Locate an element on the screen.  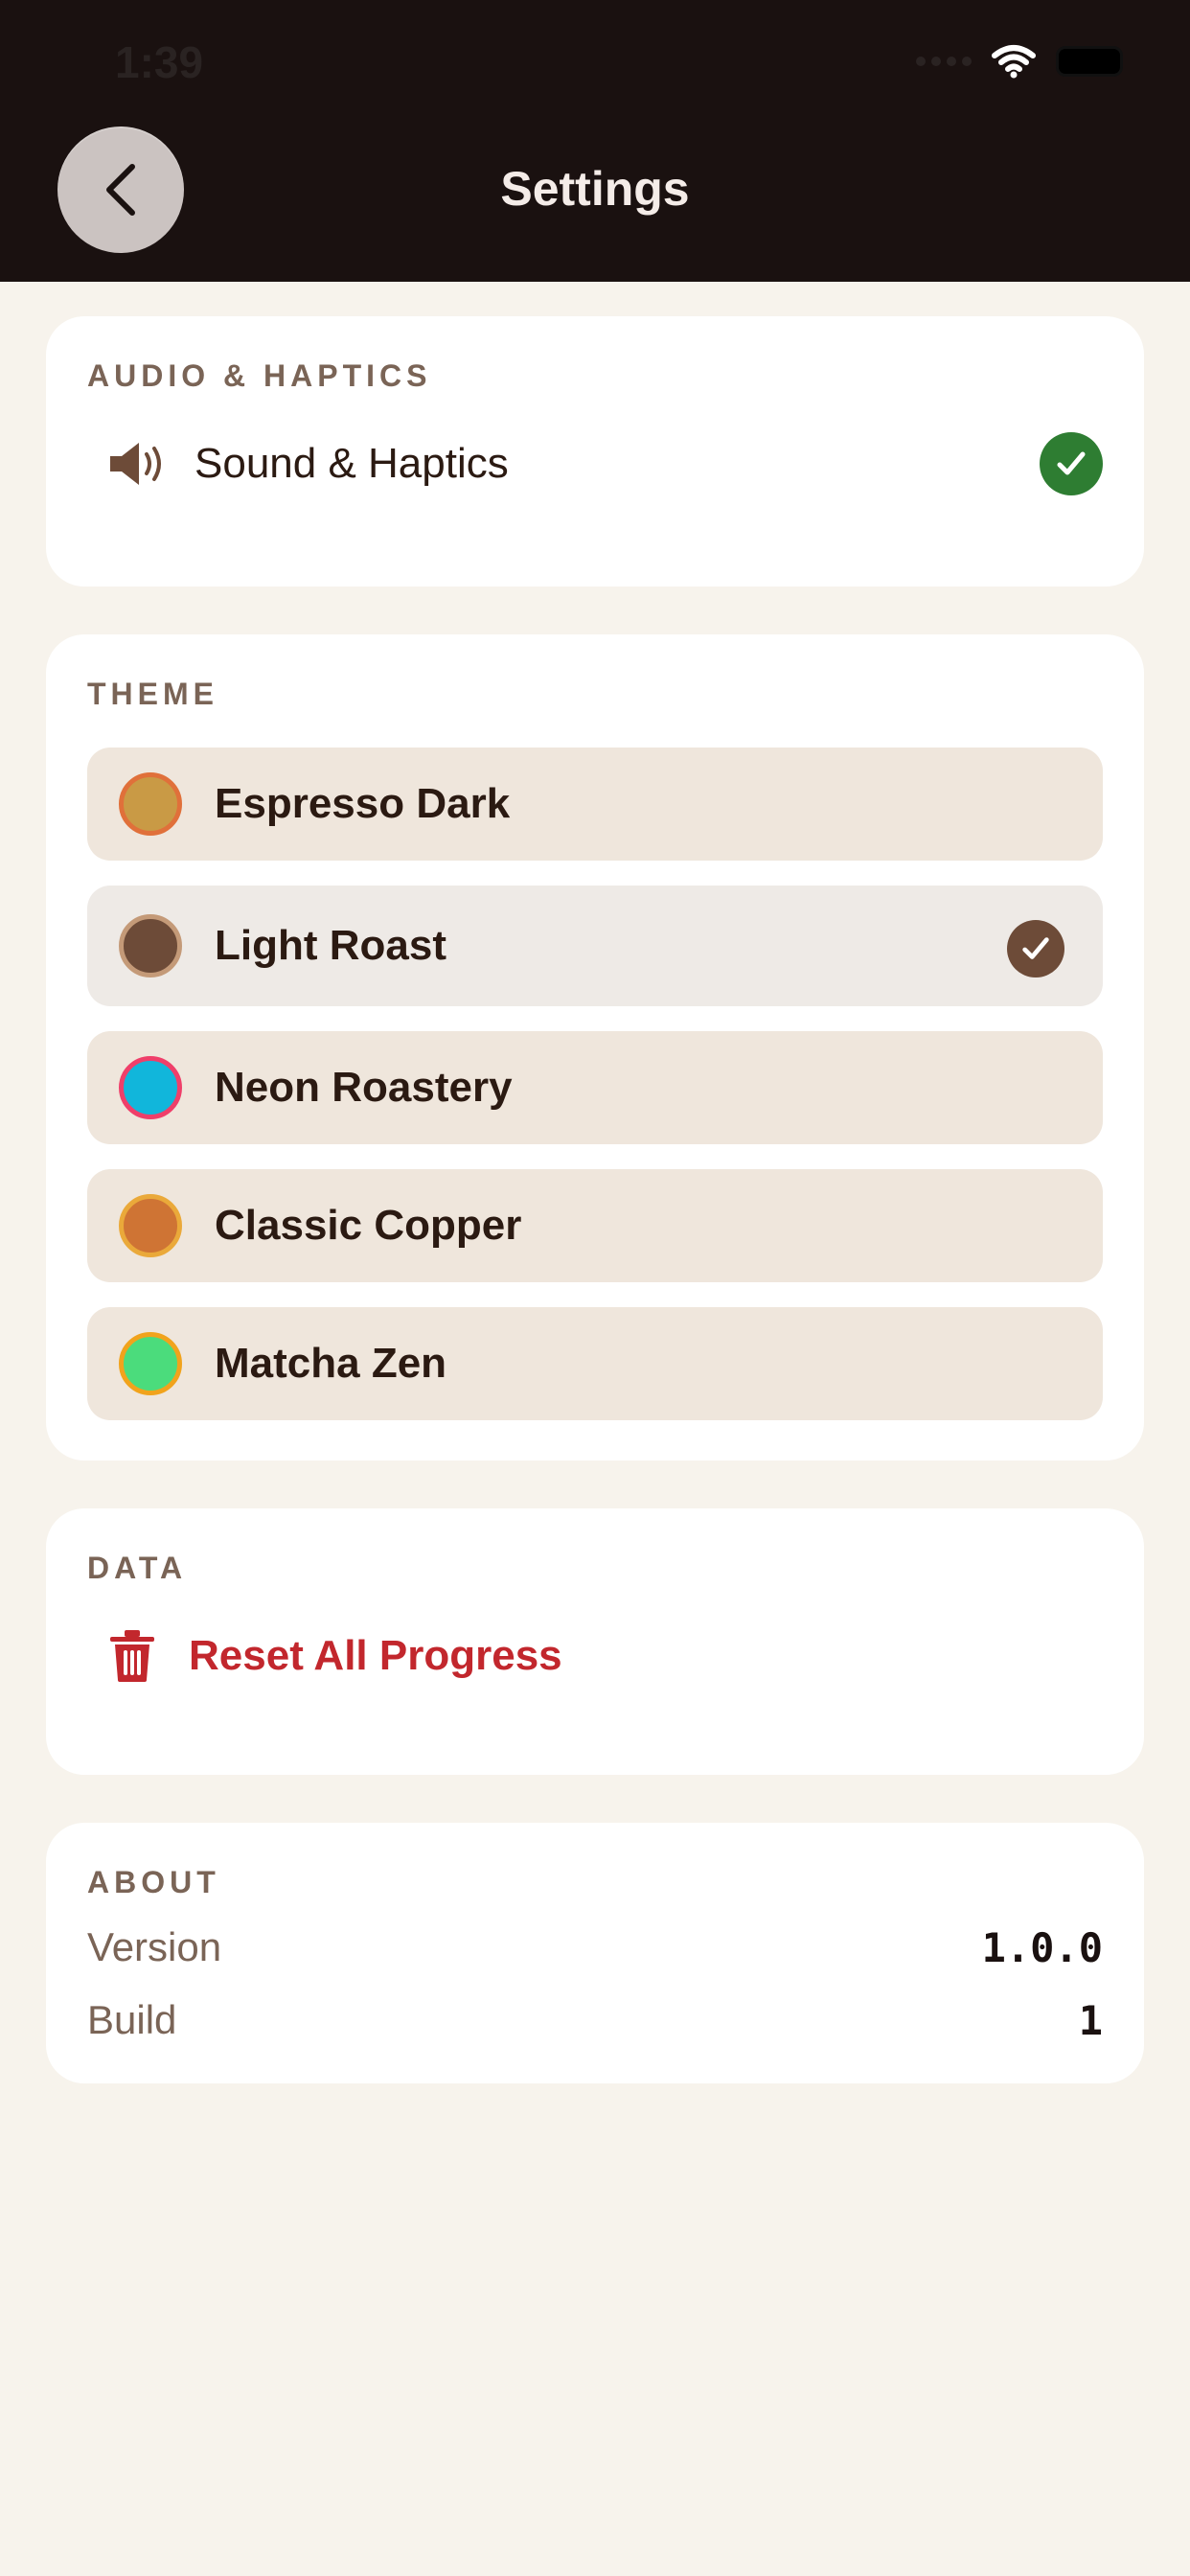
theme-item-classic-copper: Classic Copper is located at coordinates (595, 1225).